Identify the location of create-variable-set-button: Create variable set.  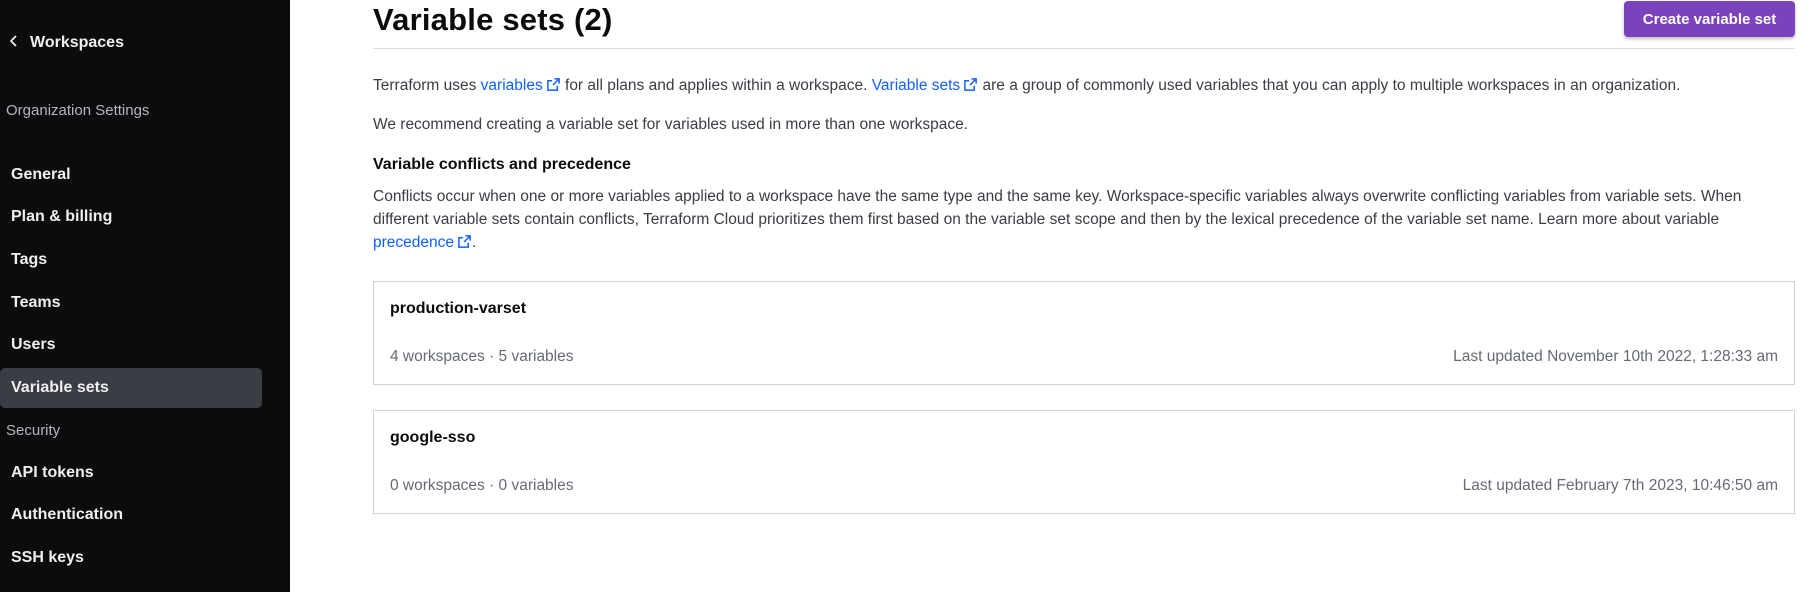
(1709, 19).